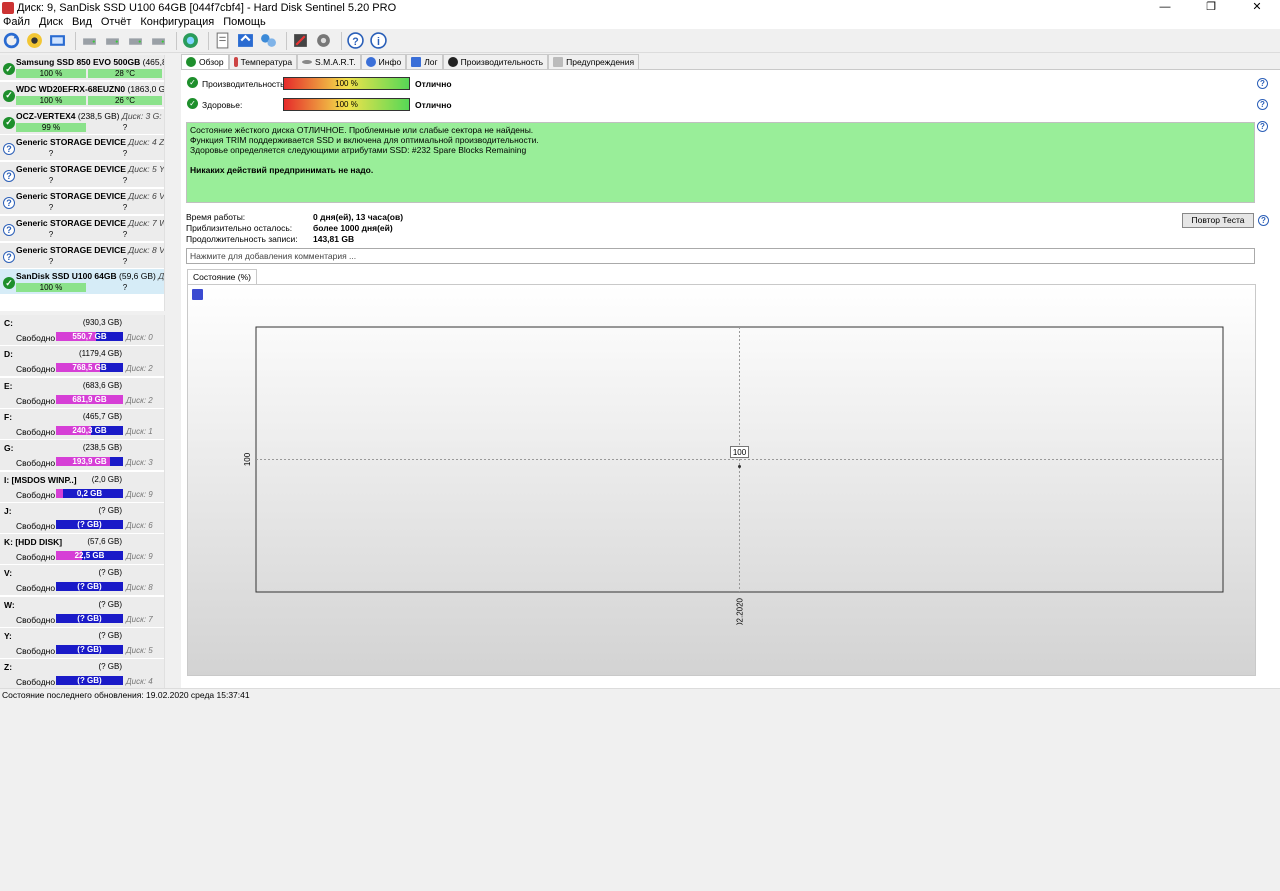 The image size is (1280, 891). I want to click on disk-list-item: ✓ OCZ-VERTEX4 (238,5 GB) Диск: 3 G: 99 %?, so click(82, 121).